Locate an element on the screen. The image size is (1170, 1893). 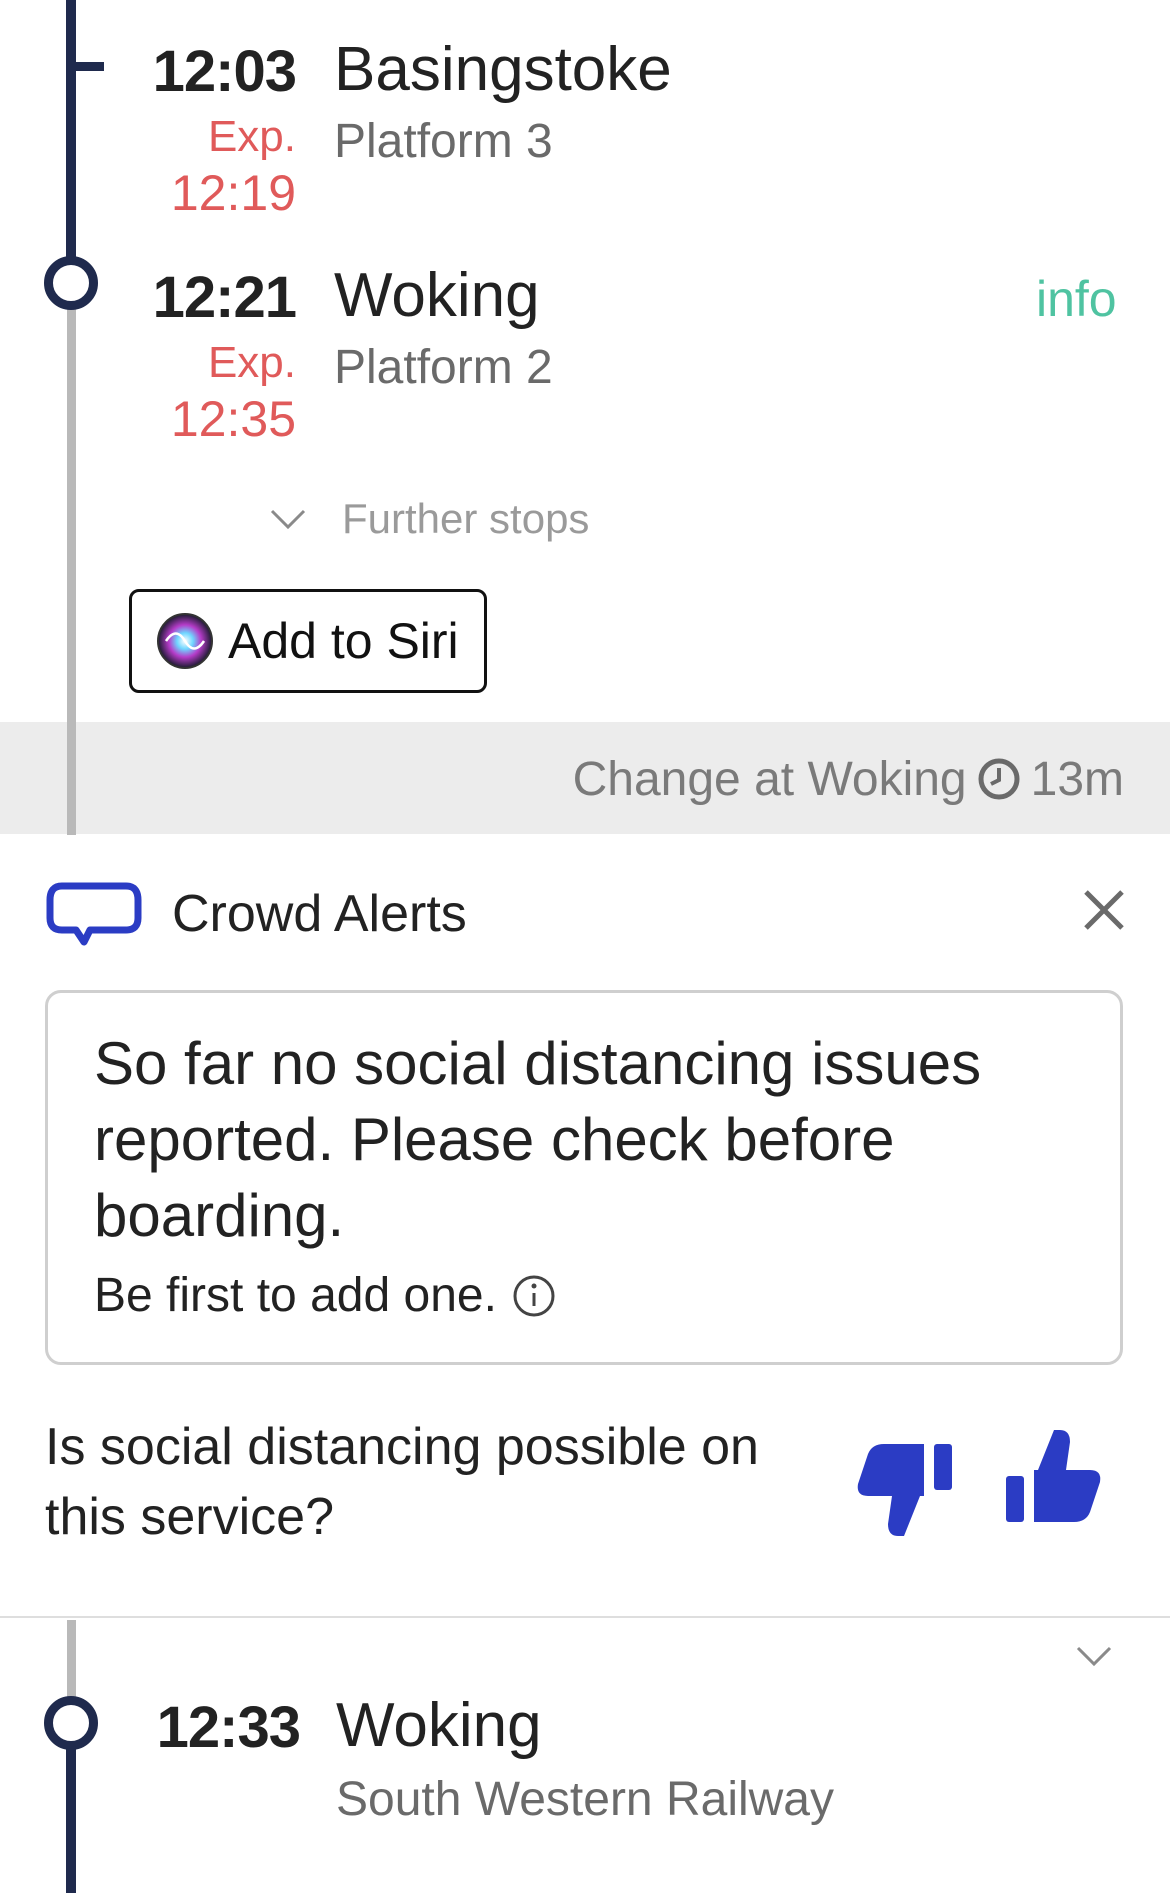
further-stops-toggle: Further stops is located at coordinates (428, 519).